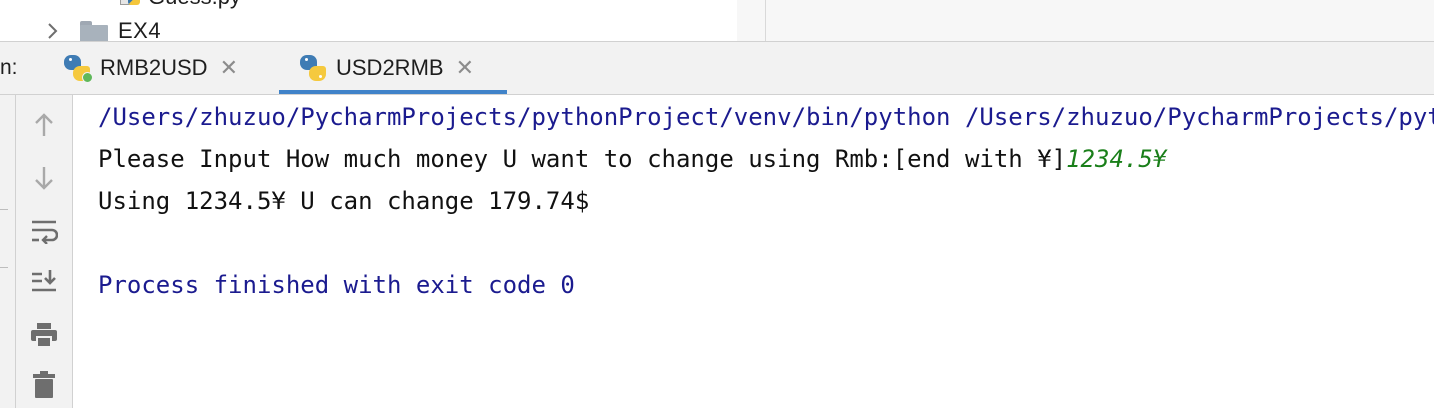  What do you see at coordinates (390, 67) in the screenshot?
I see `tab-label: USD2RMB` at bounding box center [390, 67].